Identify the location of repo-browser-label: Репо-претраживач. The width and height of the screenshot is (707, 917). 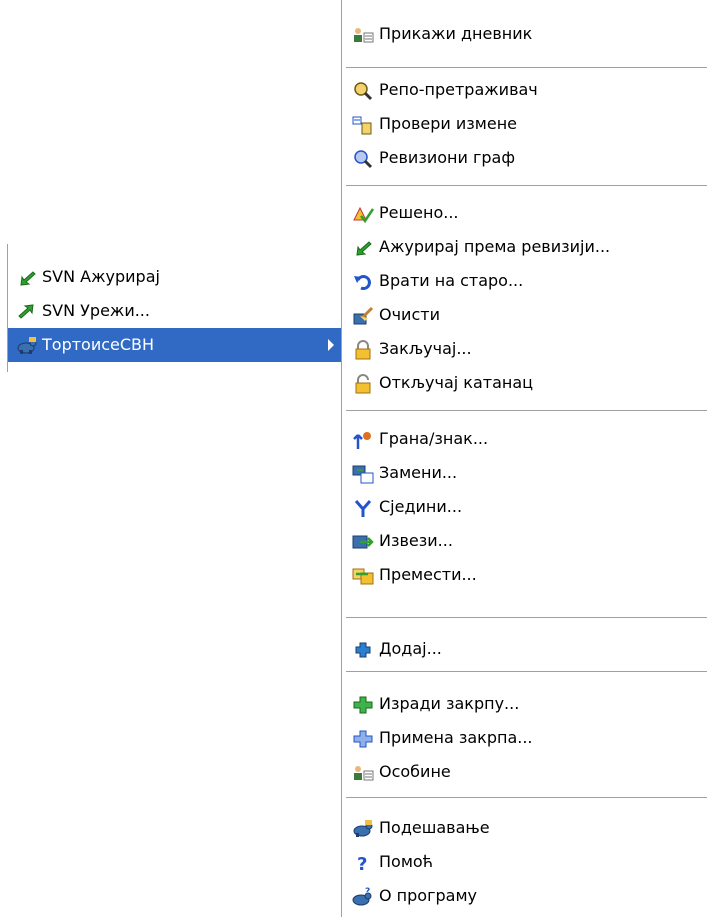
(458, 89).